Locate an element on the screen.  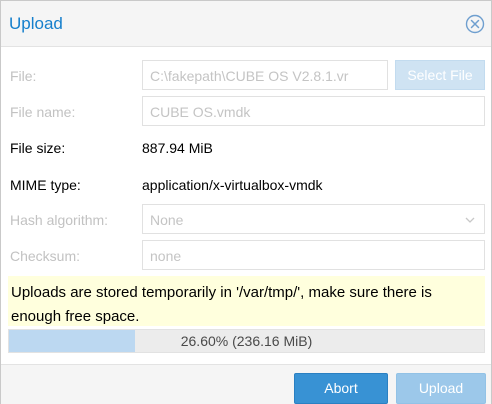
select-file-button: Select File is located at coordinates (440, 75).